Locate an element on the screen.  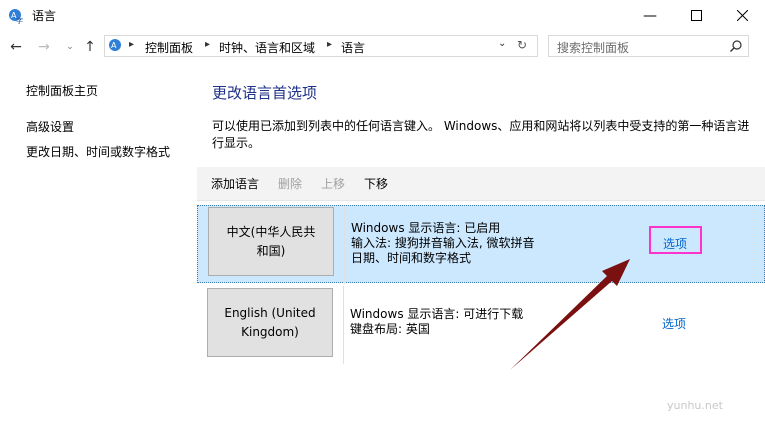
up-arrow-icon: ↑ is located at coordinates (90, 47).